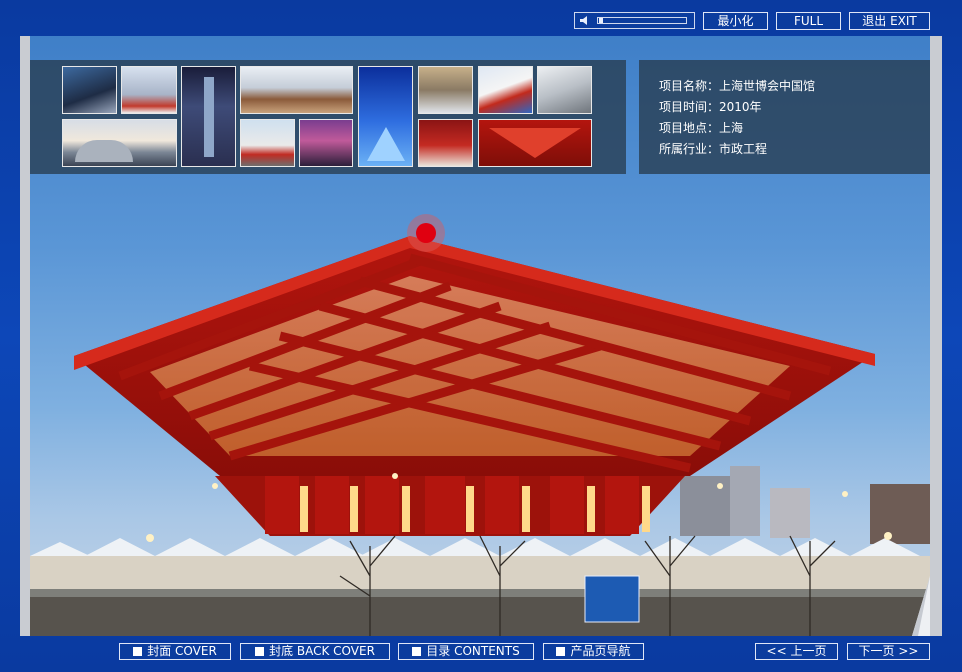  Describe the element at coordinates (735, 21) in the screenshot. I see `minimize-button: 最小化` at that location.